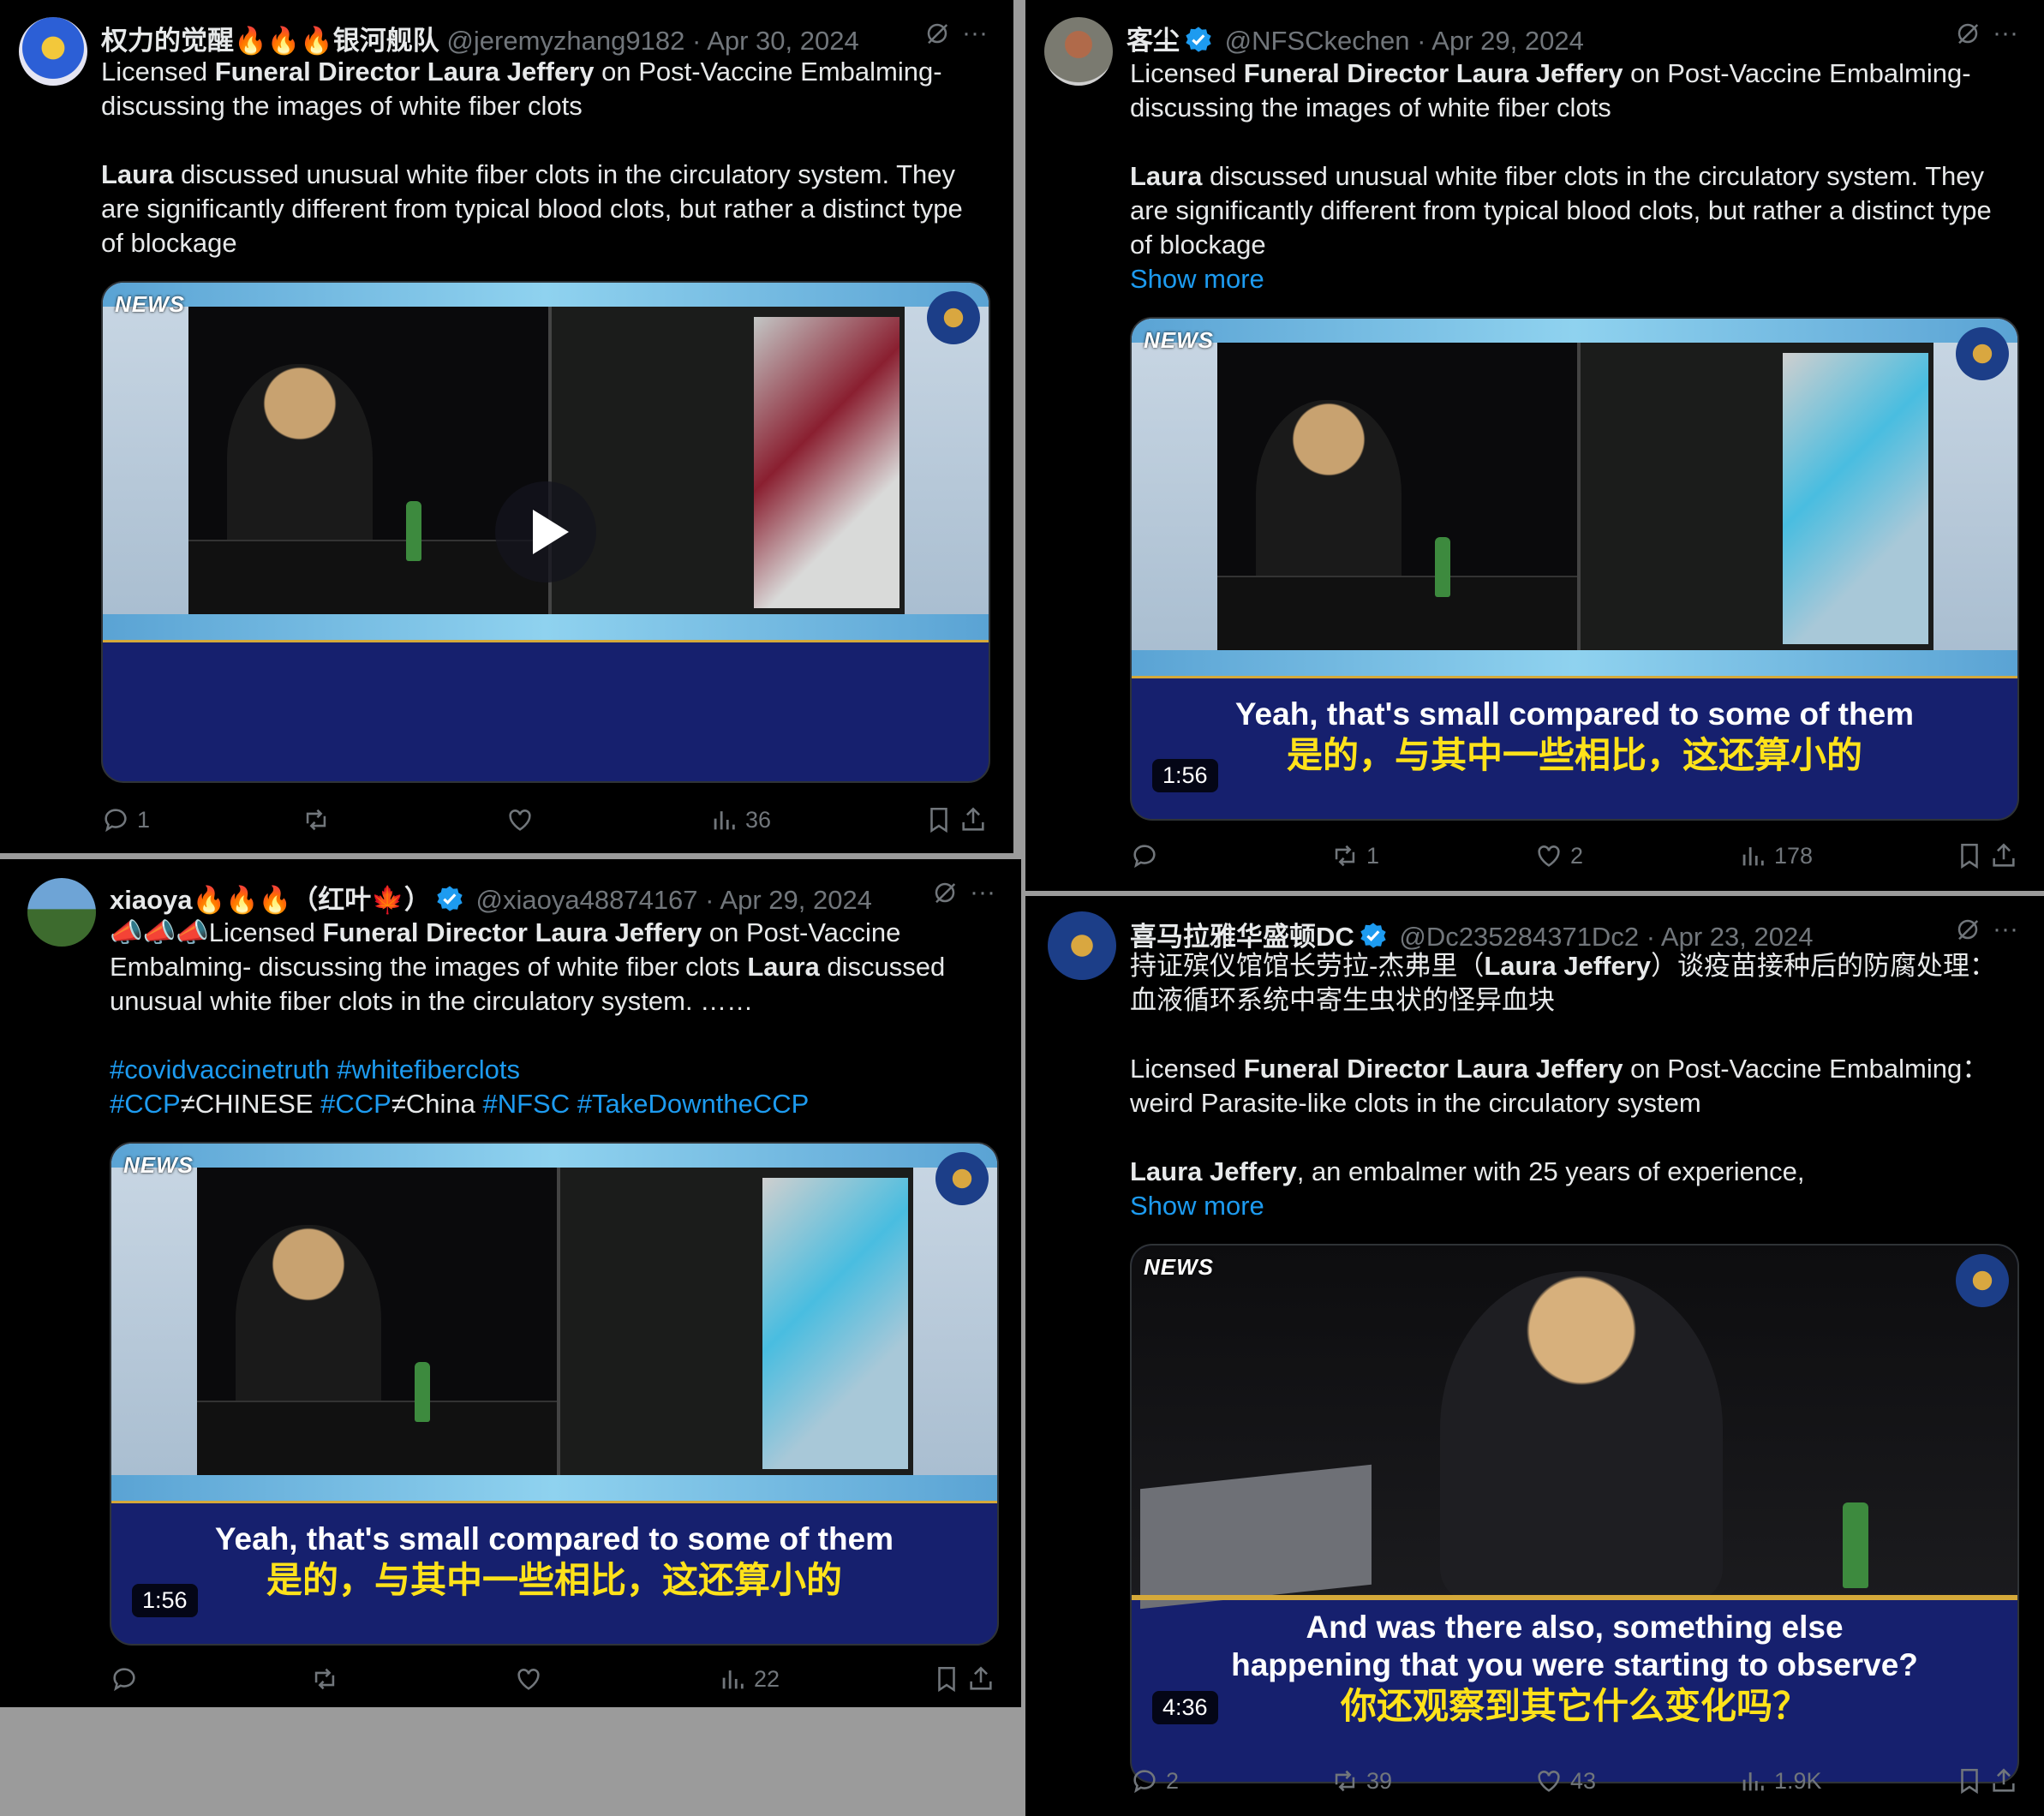 This screenshot has height=1816, width=2044. I want to click on reply-button: 2, so click(1154, 1780).